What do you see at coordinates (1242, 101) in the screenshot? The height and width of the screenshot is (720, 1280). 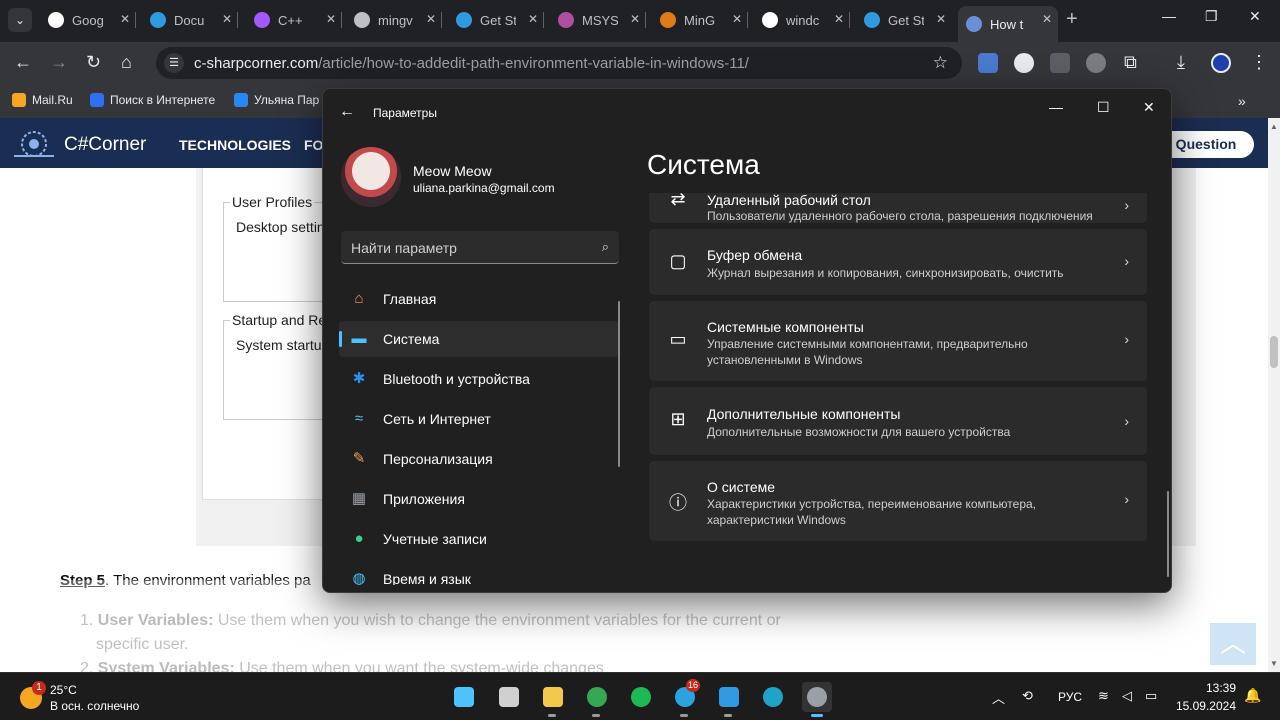 I see `more-bookmarks-button: »` at bounding box center [1242, 101].